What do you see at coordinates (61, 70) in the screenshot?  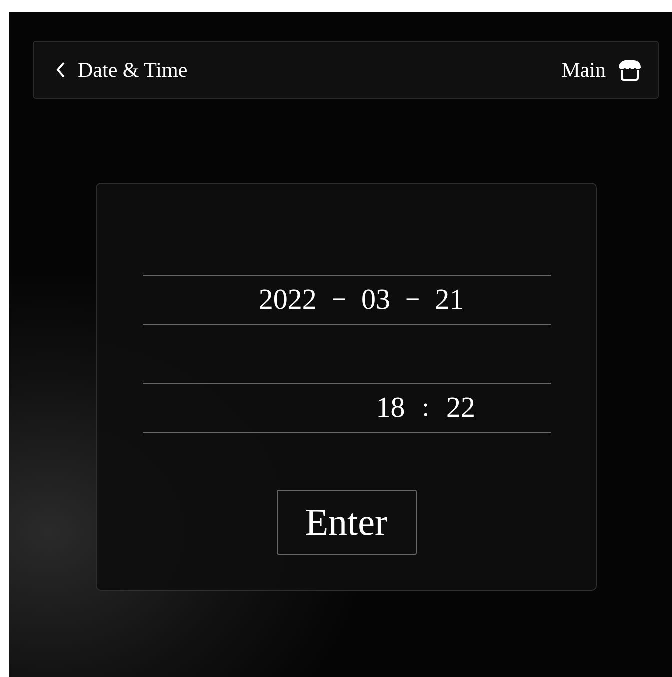 I see `back-icon` at bounding box center [61, 70].